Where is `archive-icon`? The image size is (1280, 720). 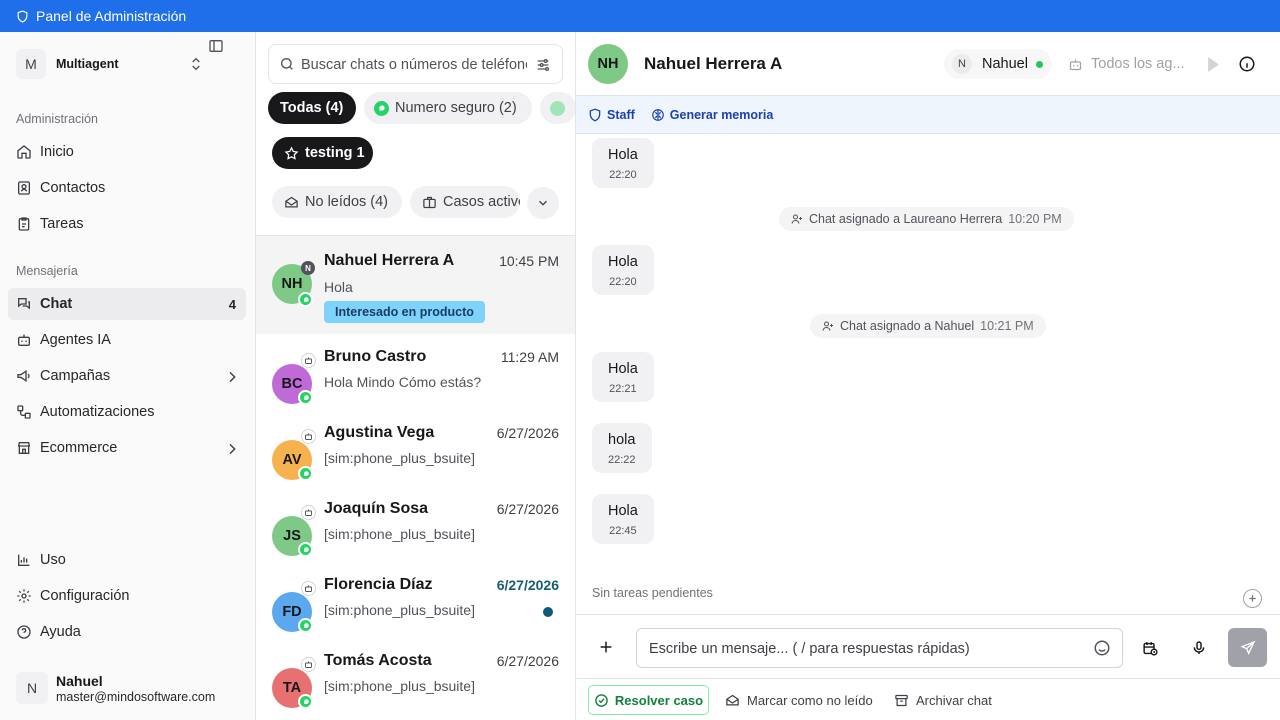 archive-icon is located at coordinates (901, 700).